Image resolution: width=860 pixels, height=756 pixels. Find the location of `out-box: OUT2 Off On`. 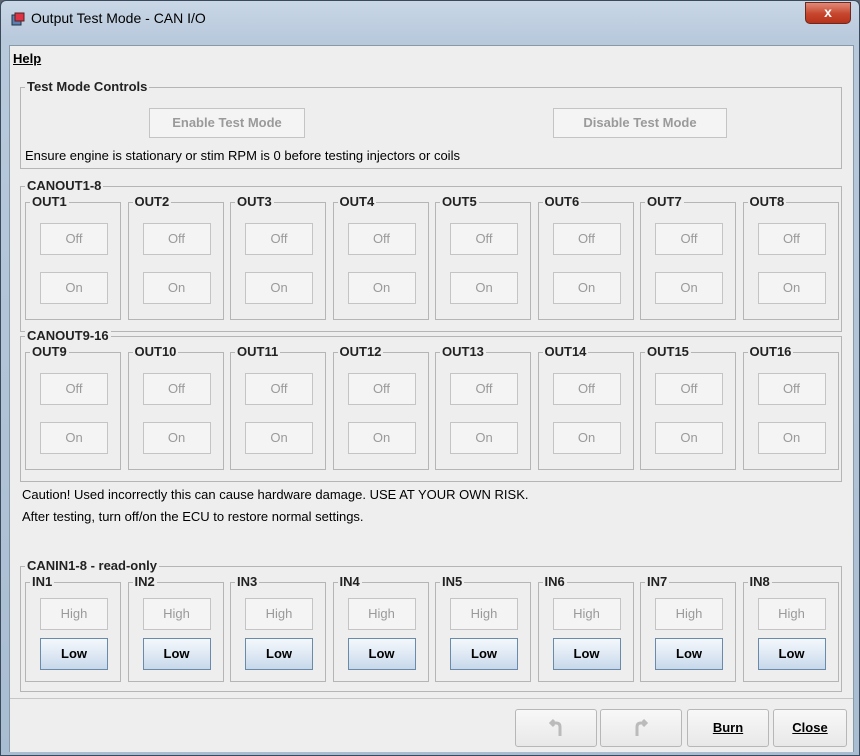

out-box: OUT2 Off On is located at coordinates (175, 257).